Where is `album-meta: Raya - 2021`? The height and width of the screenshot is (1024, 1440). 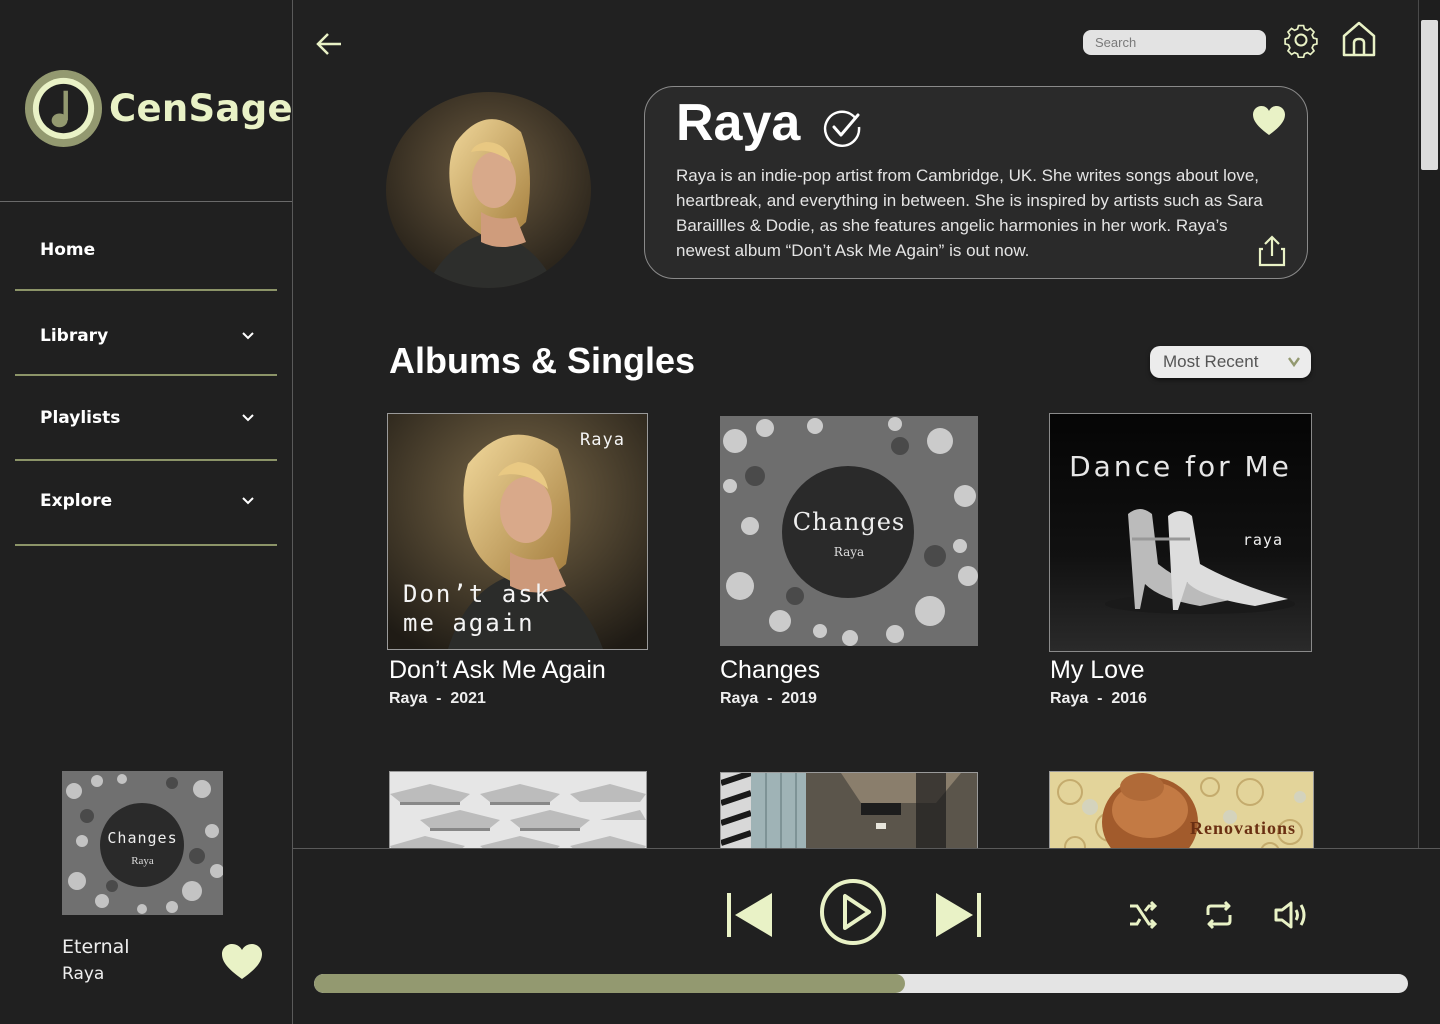 album-meta: Raya - 2021 is located at coordinates (437, 698).